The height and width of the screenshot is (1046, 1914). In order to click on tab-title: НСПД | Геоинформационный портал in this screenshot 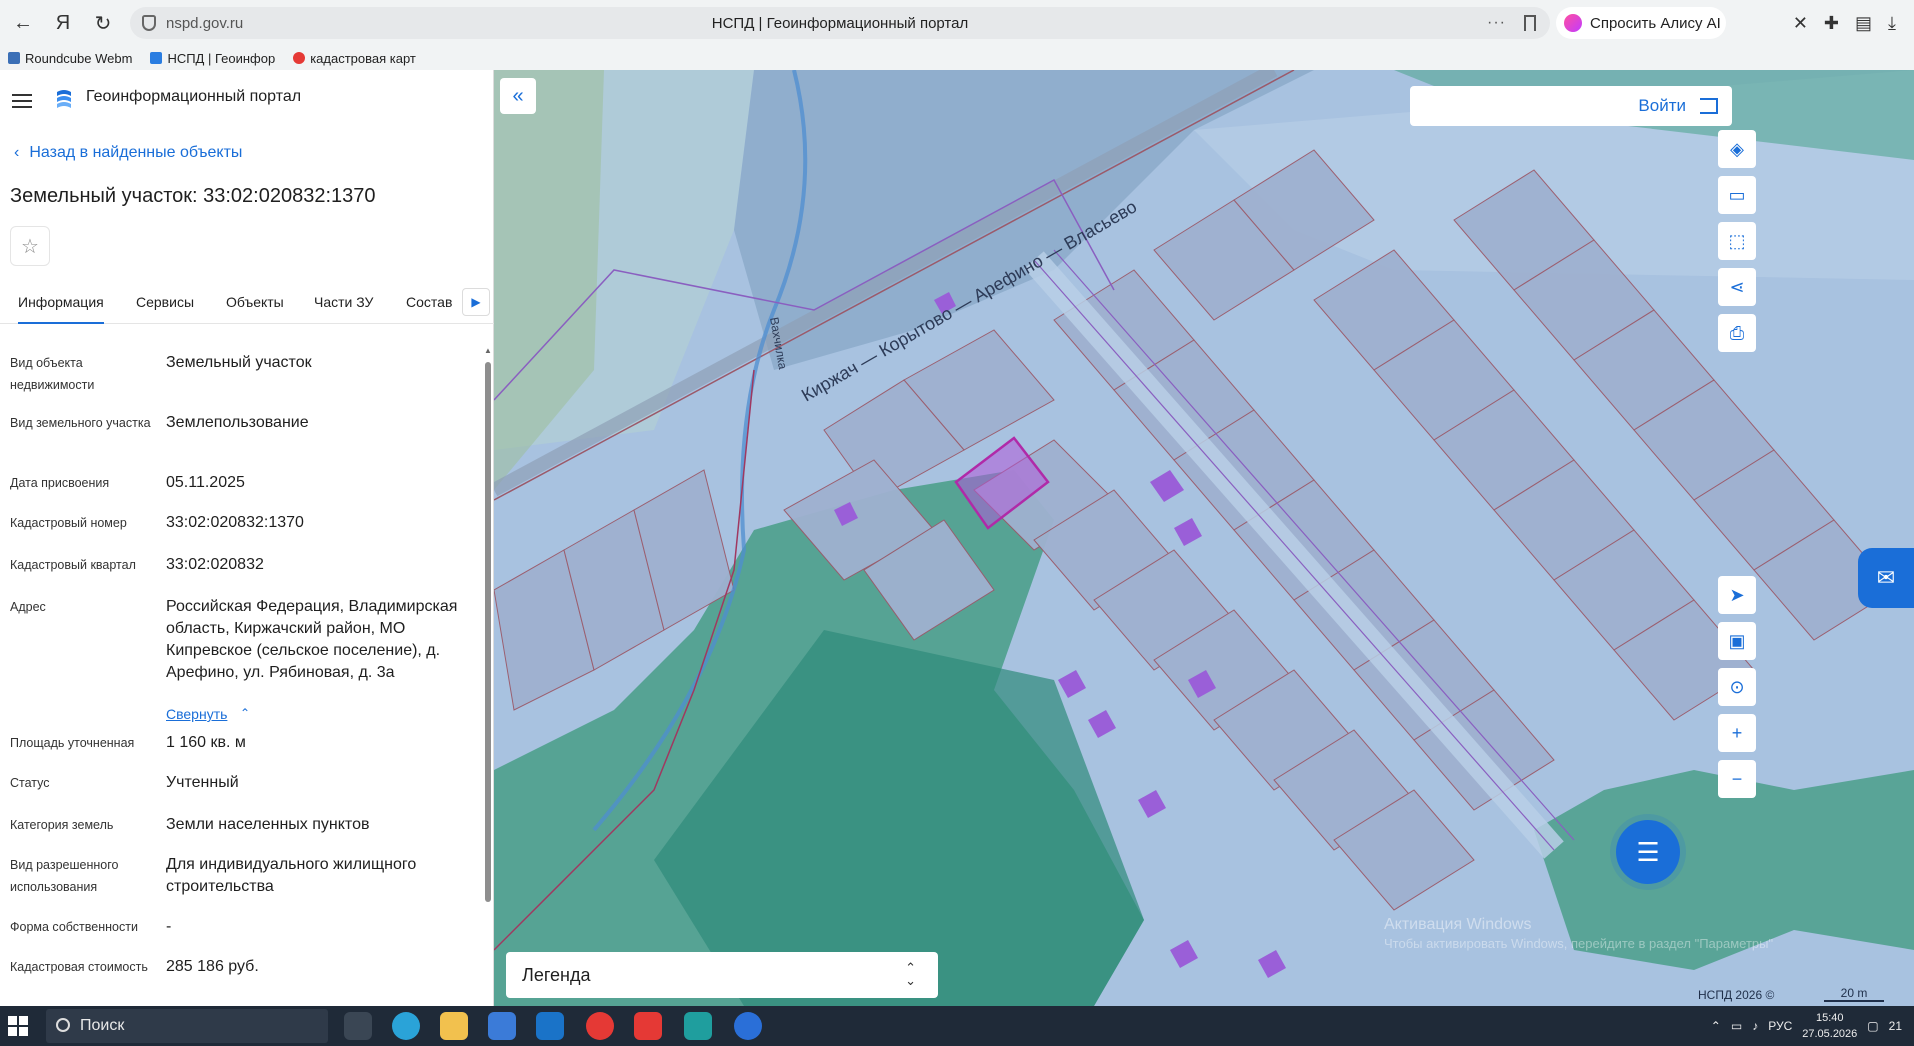, I will do `click(840, 23)`.